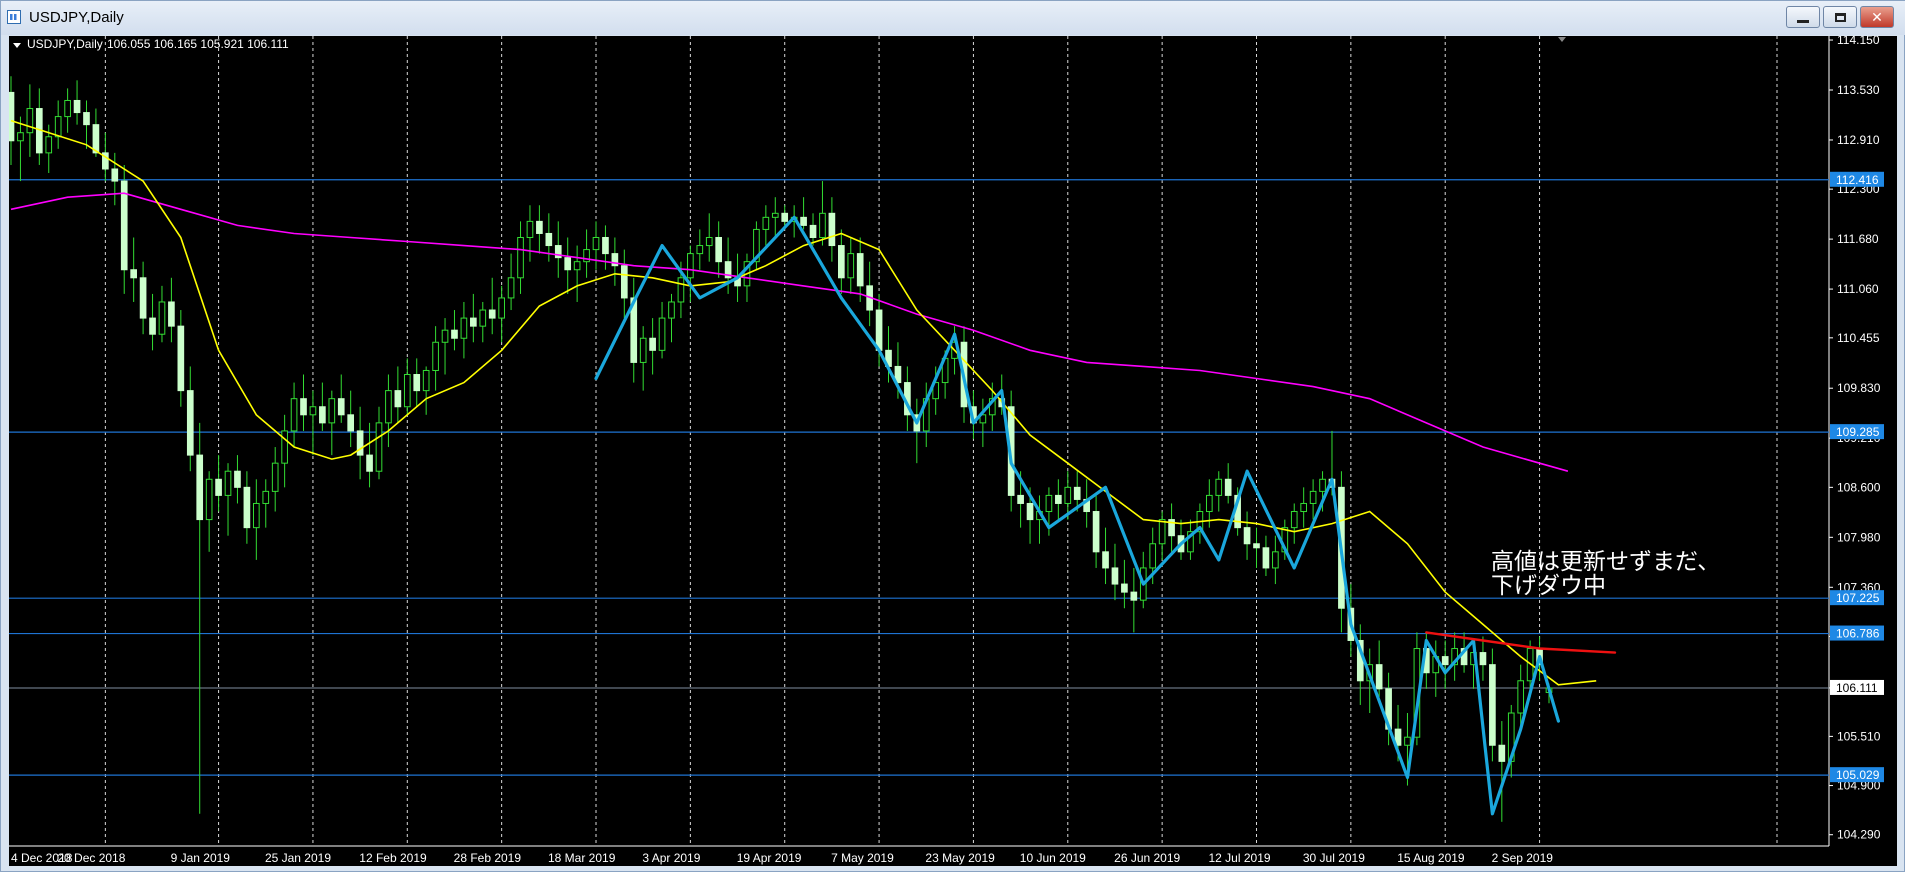 Image resolution: width=1905 pixels, height=872 pixels. I want to click on chart-shift-marker-icon, so click(1562, 39).